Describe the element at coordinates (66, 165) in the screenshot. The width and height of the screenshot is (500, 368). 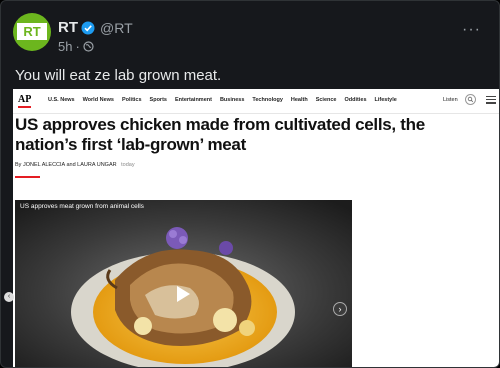
I see `byline-authors: By JONEL ALECCIA and LAURA UNGAR` at that location.